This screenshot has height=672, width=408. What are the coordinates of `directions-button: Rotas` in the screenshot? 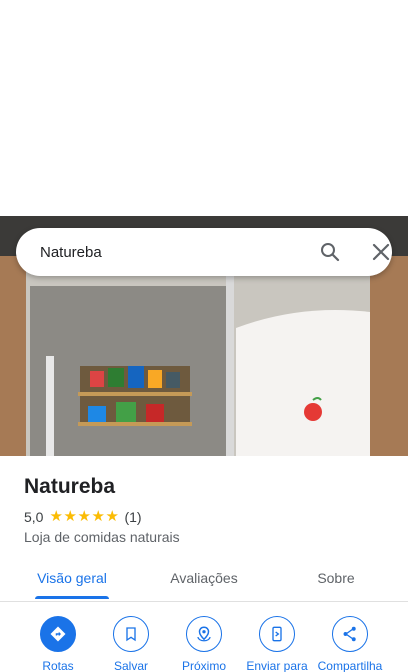 It's located at (58, 644).